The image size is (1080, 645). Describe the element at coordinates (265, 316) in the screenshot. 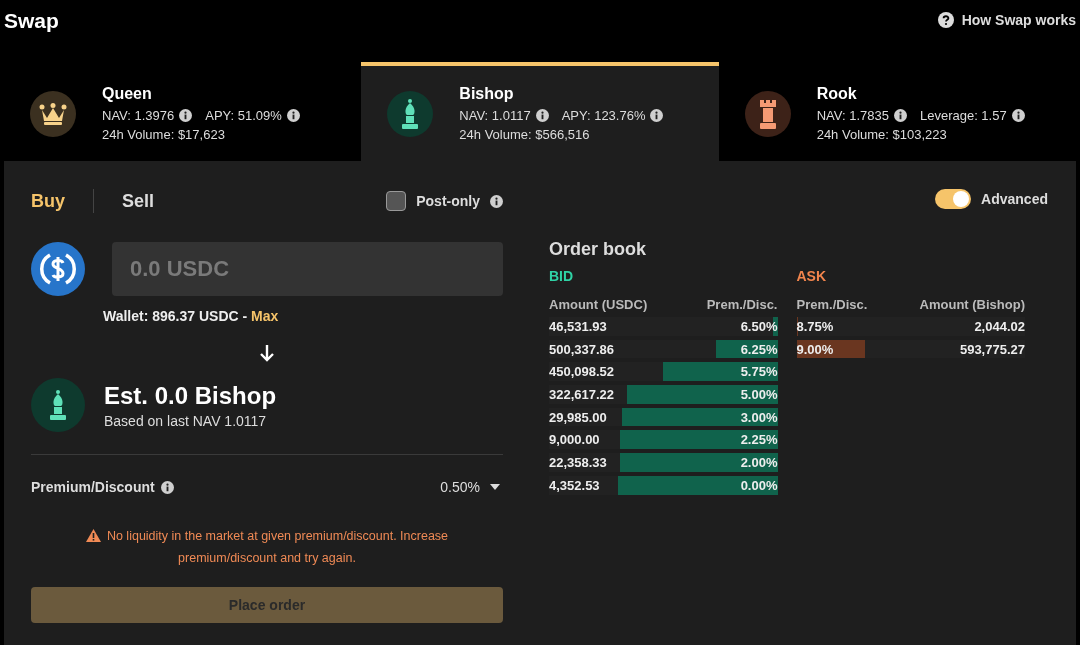

I see `max-link: Max` at that location.